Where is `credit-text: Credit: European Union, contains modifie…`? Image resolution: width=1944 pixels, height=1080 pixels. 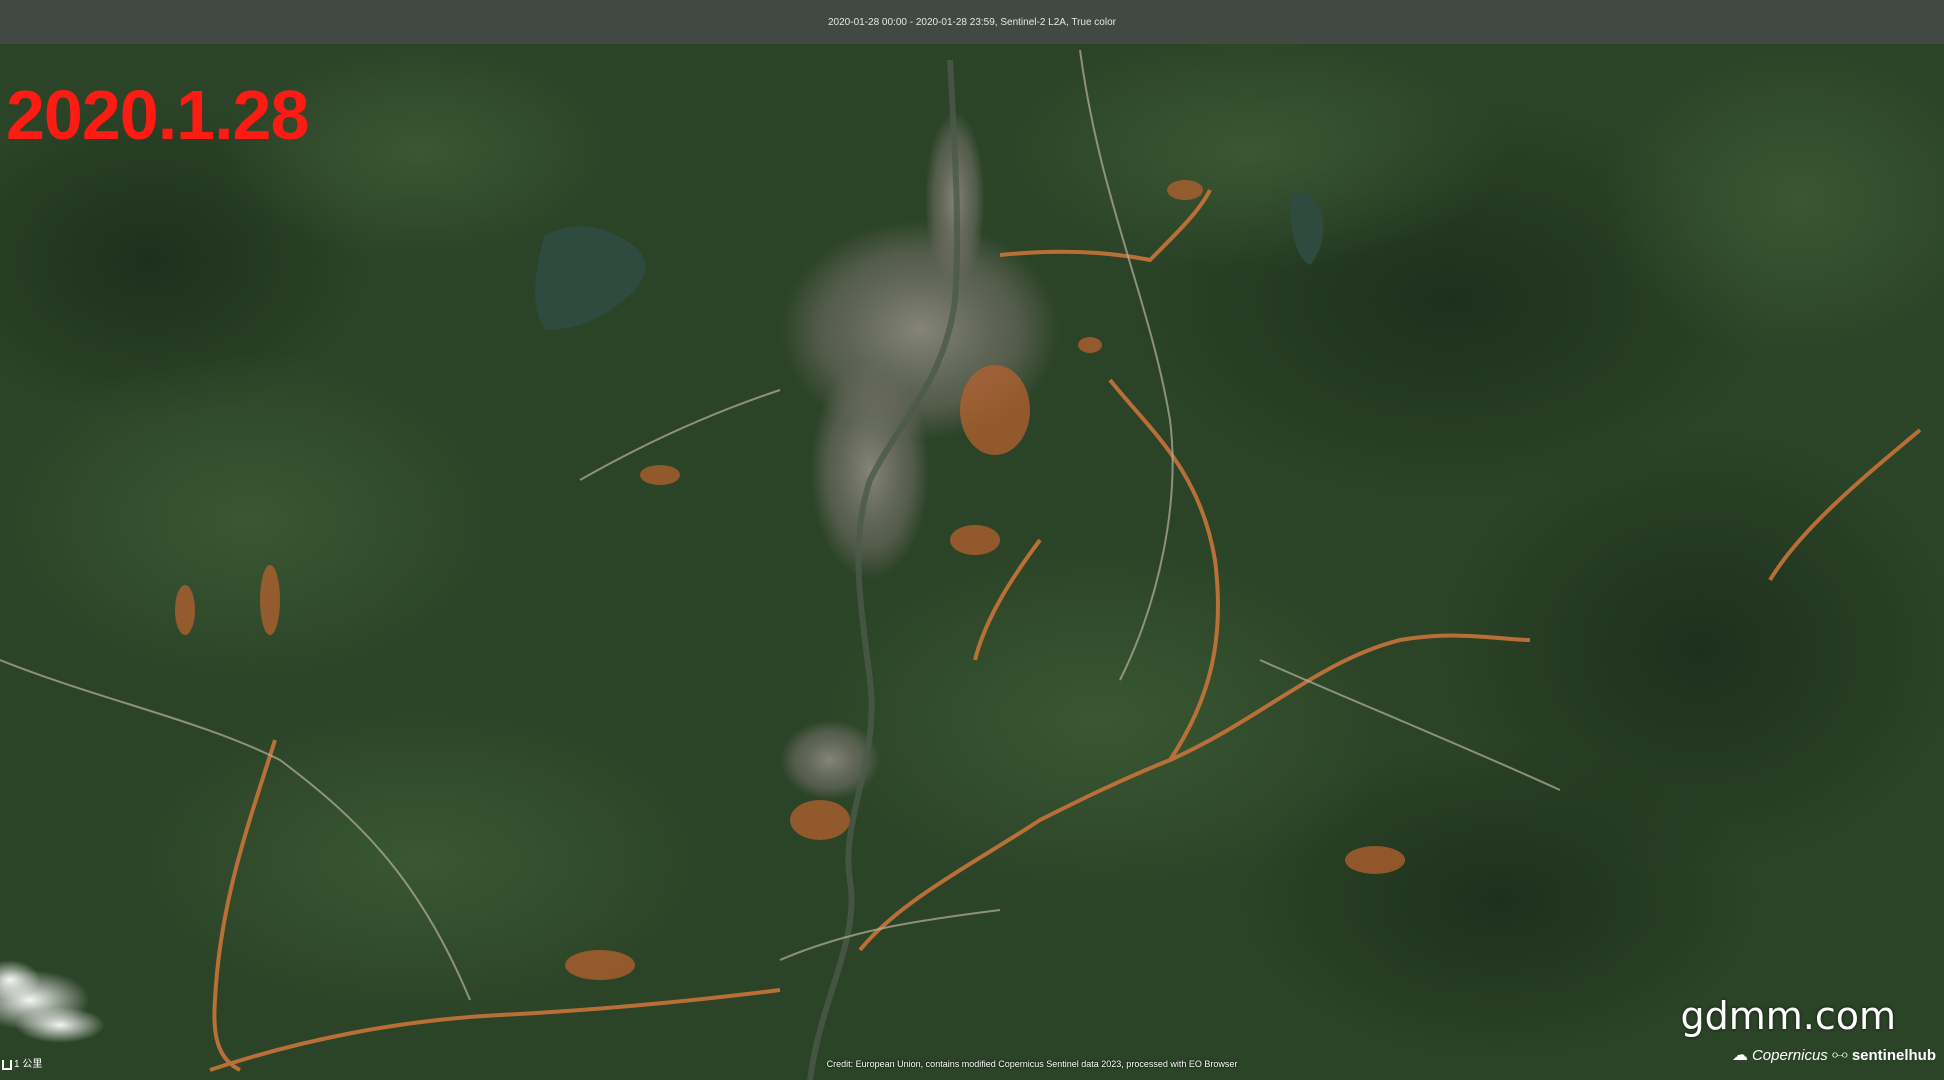 credit-text: Credit: European Union, contains modifie… is located at coordinates (1032, 1064).